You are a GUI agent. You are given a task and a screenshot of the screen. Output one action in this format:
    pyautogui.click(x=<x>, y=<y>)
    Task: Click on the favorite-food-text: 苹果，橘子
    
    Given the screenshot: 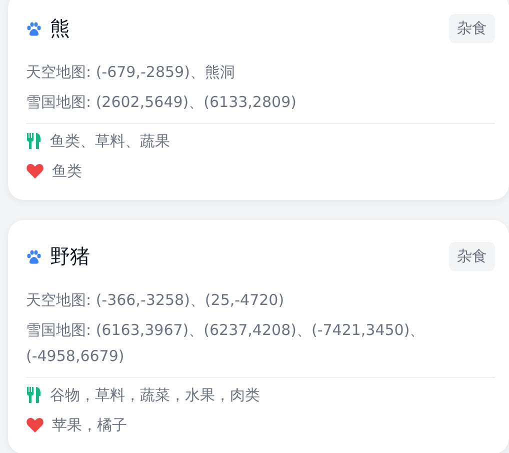 What is the action you would take?
    pyautogui.click(x=89, y=425)
    